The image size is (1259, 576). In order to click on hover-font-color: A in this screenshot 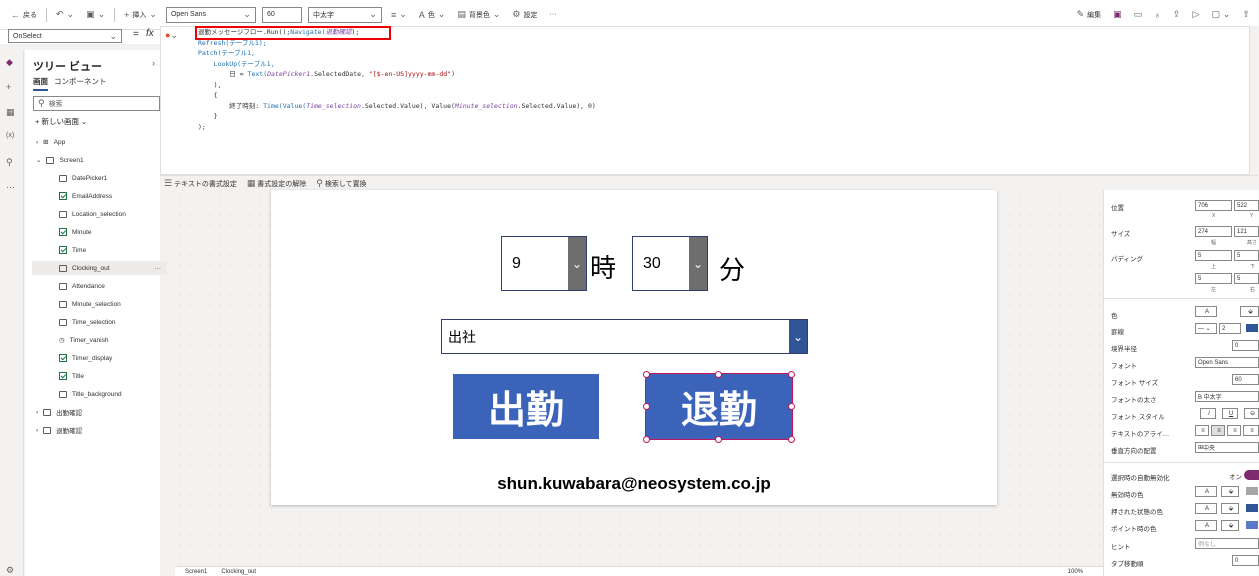, I will do `click(1206, 525)`.